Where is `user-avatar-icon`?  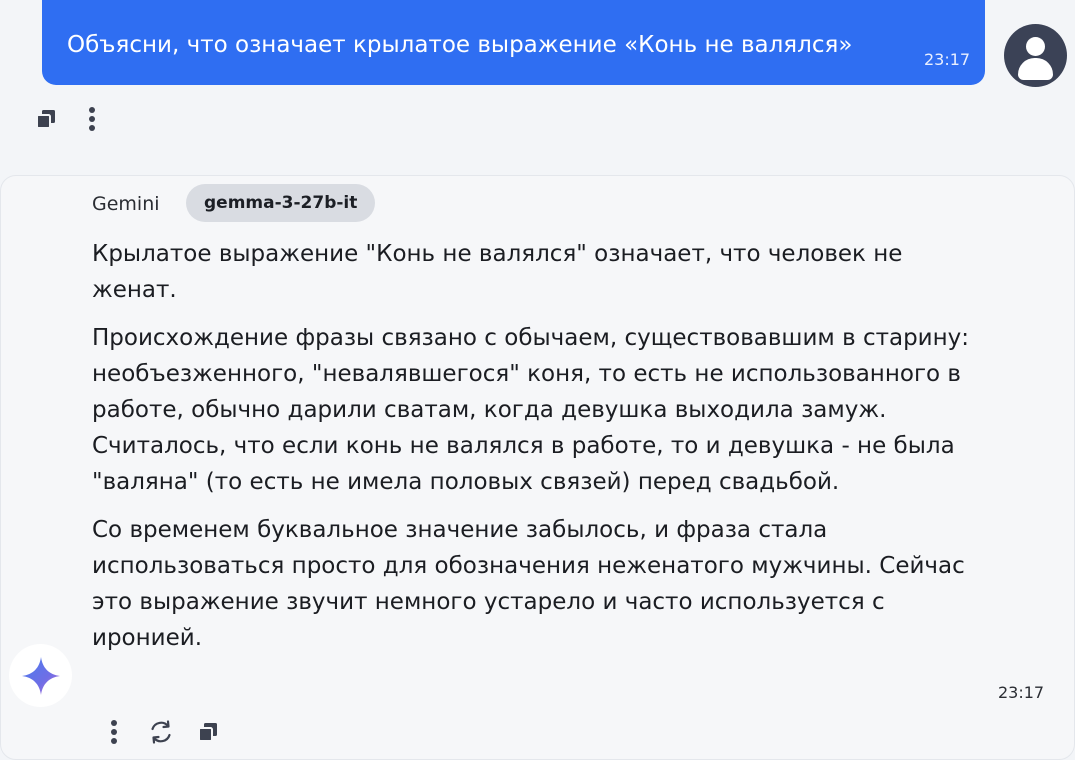
user-avatar-icon is located at coordinates (1035, 55).